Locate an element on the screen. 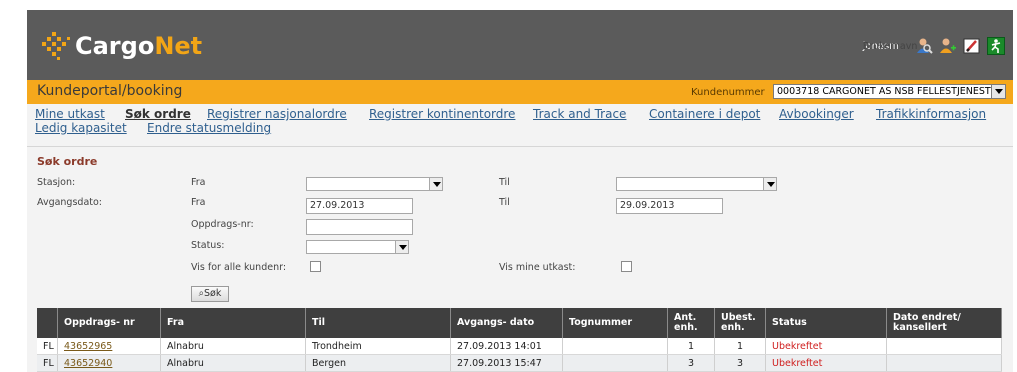  nav-containere-i-depot: Containere i depot is located at coordinates (704, 114).